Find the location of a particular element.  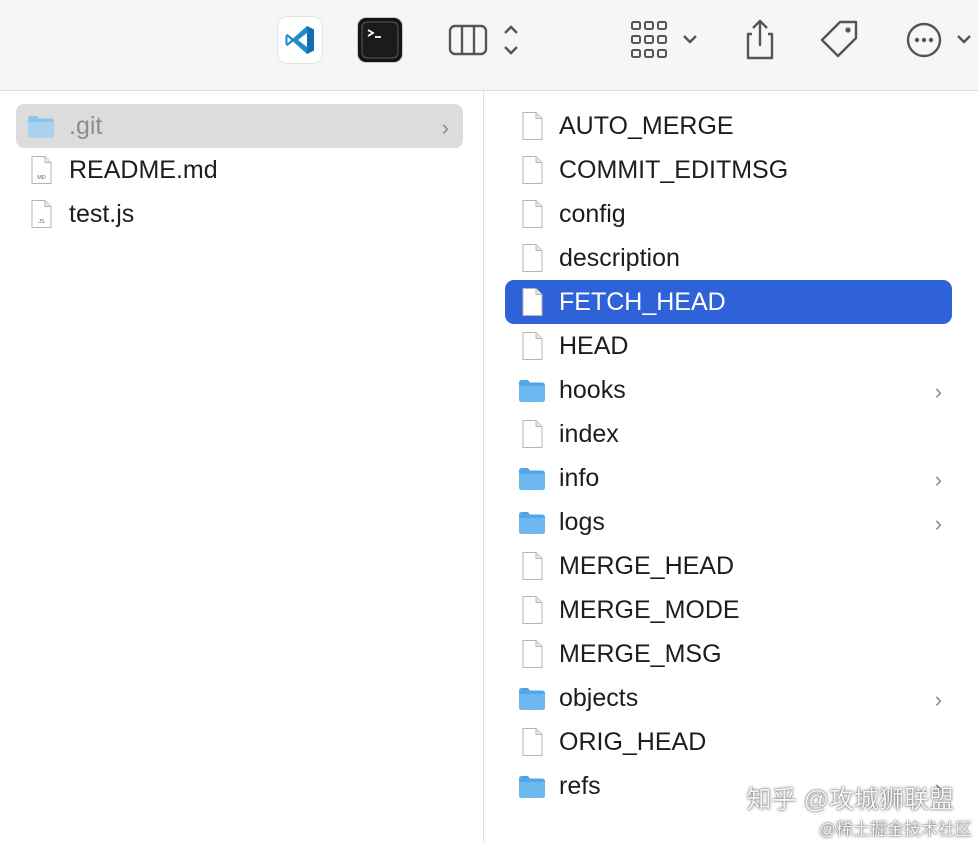

item-label: config is located at coordinates (592, 214).